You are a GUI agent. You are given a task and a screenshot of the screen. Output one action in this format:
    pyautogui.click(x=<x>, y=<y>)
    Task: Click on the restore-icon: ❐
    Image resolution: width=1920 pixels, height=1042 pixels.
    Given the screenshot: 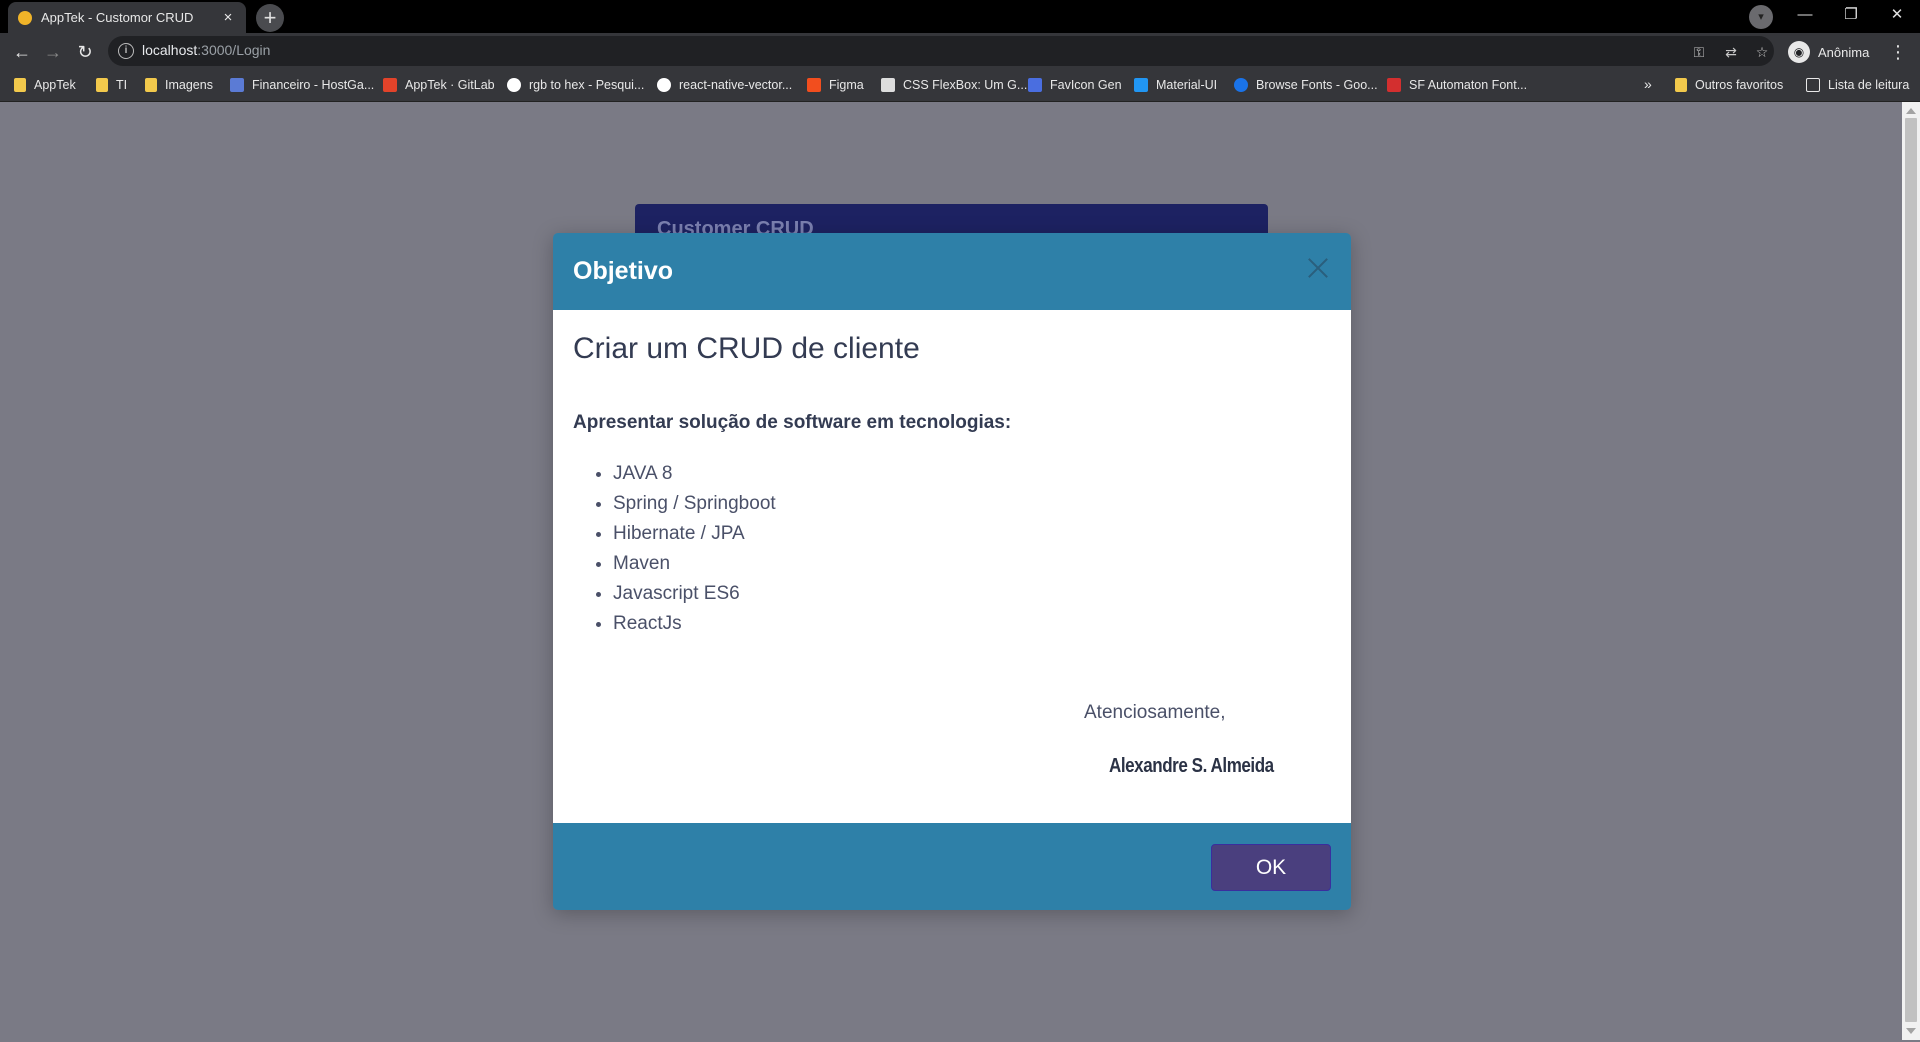 What is the action you would take?
    pyautogui.click(x=1851, y=16)
    